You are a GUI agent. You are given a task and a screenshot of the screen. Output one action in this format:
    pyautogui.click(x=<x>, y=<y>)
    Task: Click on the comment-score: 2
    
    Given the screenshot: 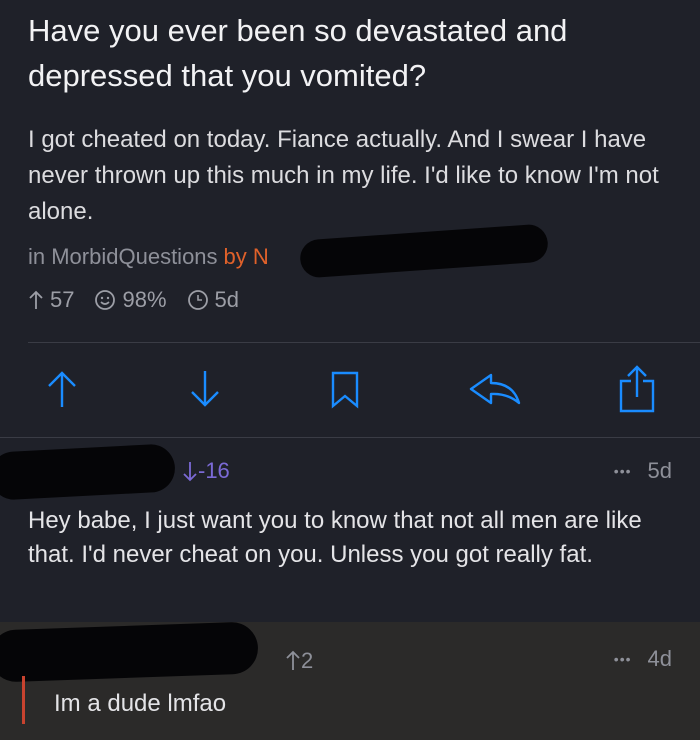 What is the action you would take?
    pyautogui.click(x=299, y=661)
    